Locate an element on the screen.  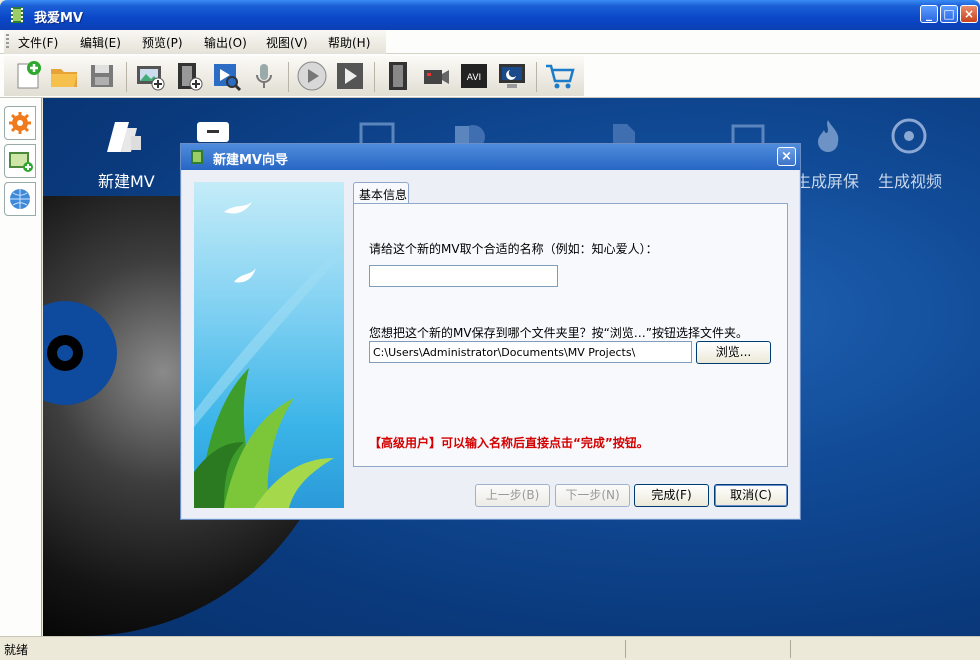
status-bar: 就绪 is located at coordinates (490, 648).